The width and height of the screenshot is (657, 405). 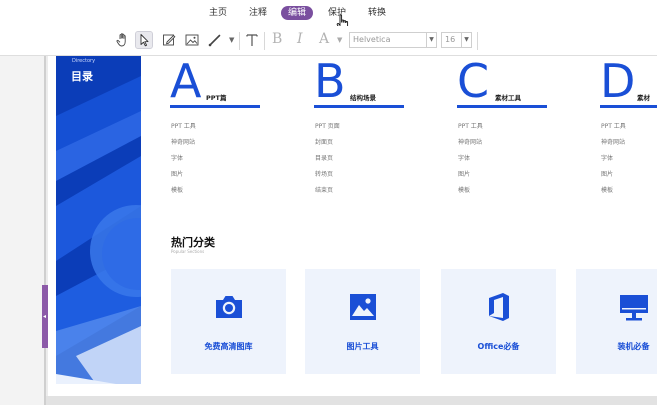 I want to click on section-b-item: 目录页, so click(x=324, y=157).